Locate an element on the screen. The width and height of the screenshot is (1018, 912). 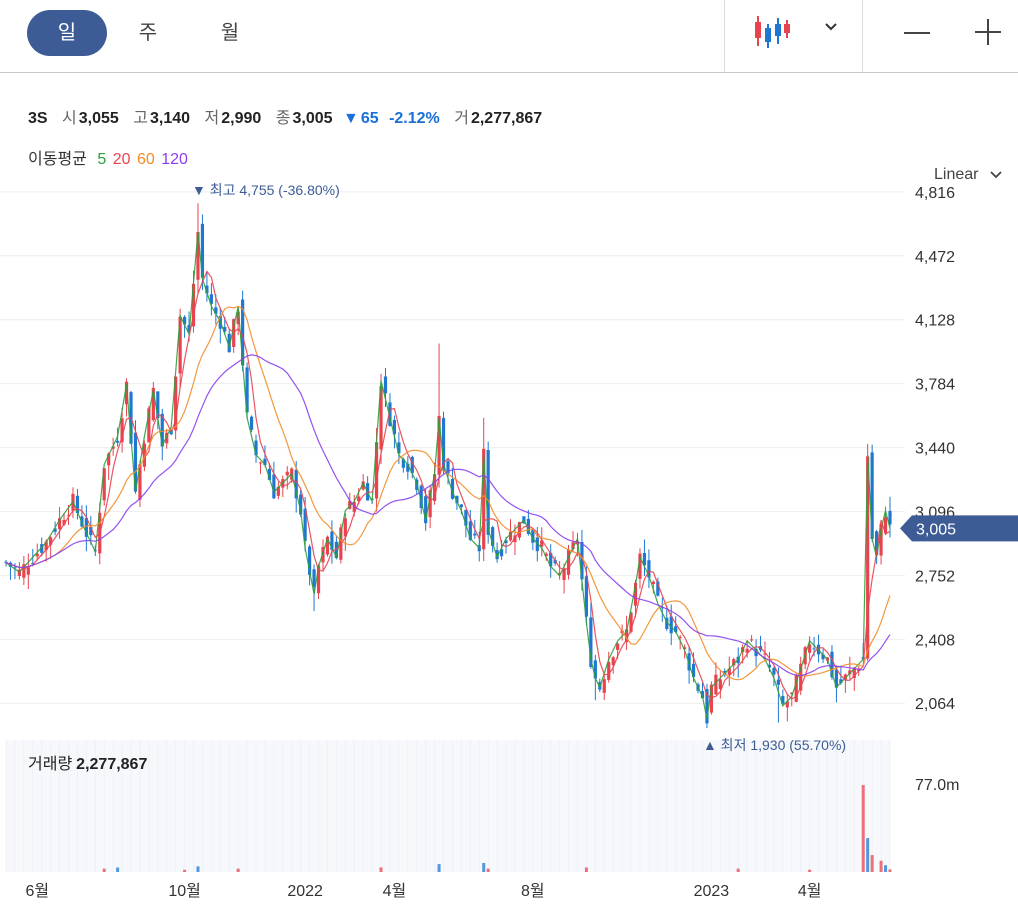
x-tick-label: 8월 is located at coordinates (533, 891).